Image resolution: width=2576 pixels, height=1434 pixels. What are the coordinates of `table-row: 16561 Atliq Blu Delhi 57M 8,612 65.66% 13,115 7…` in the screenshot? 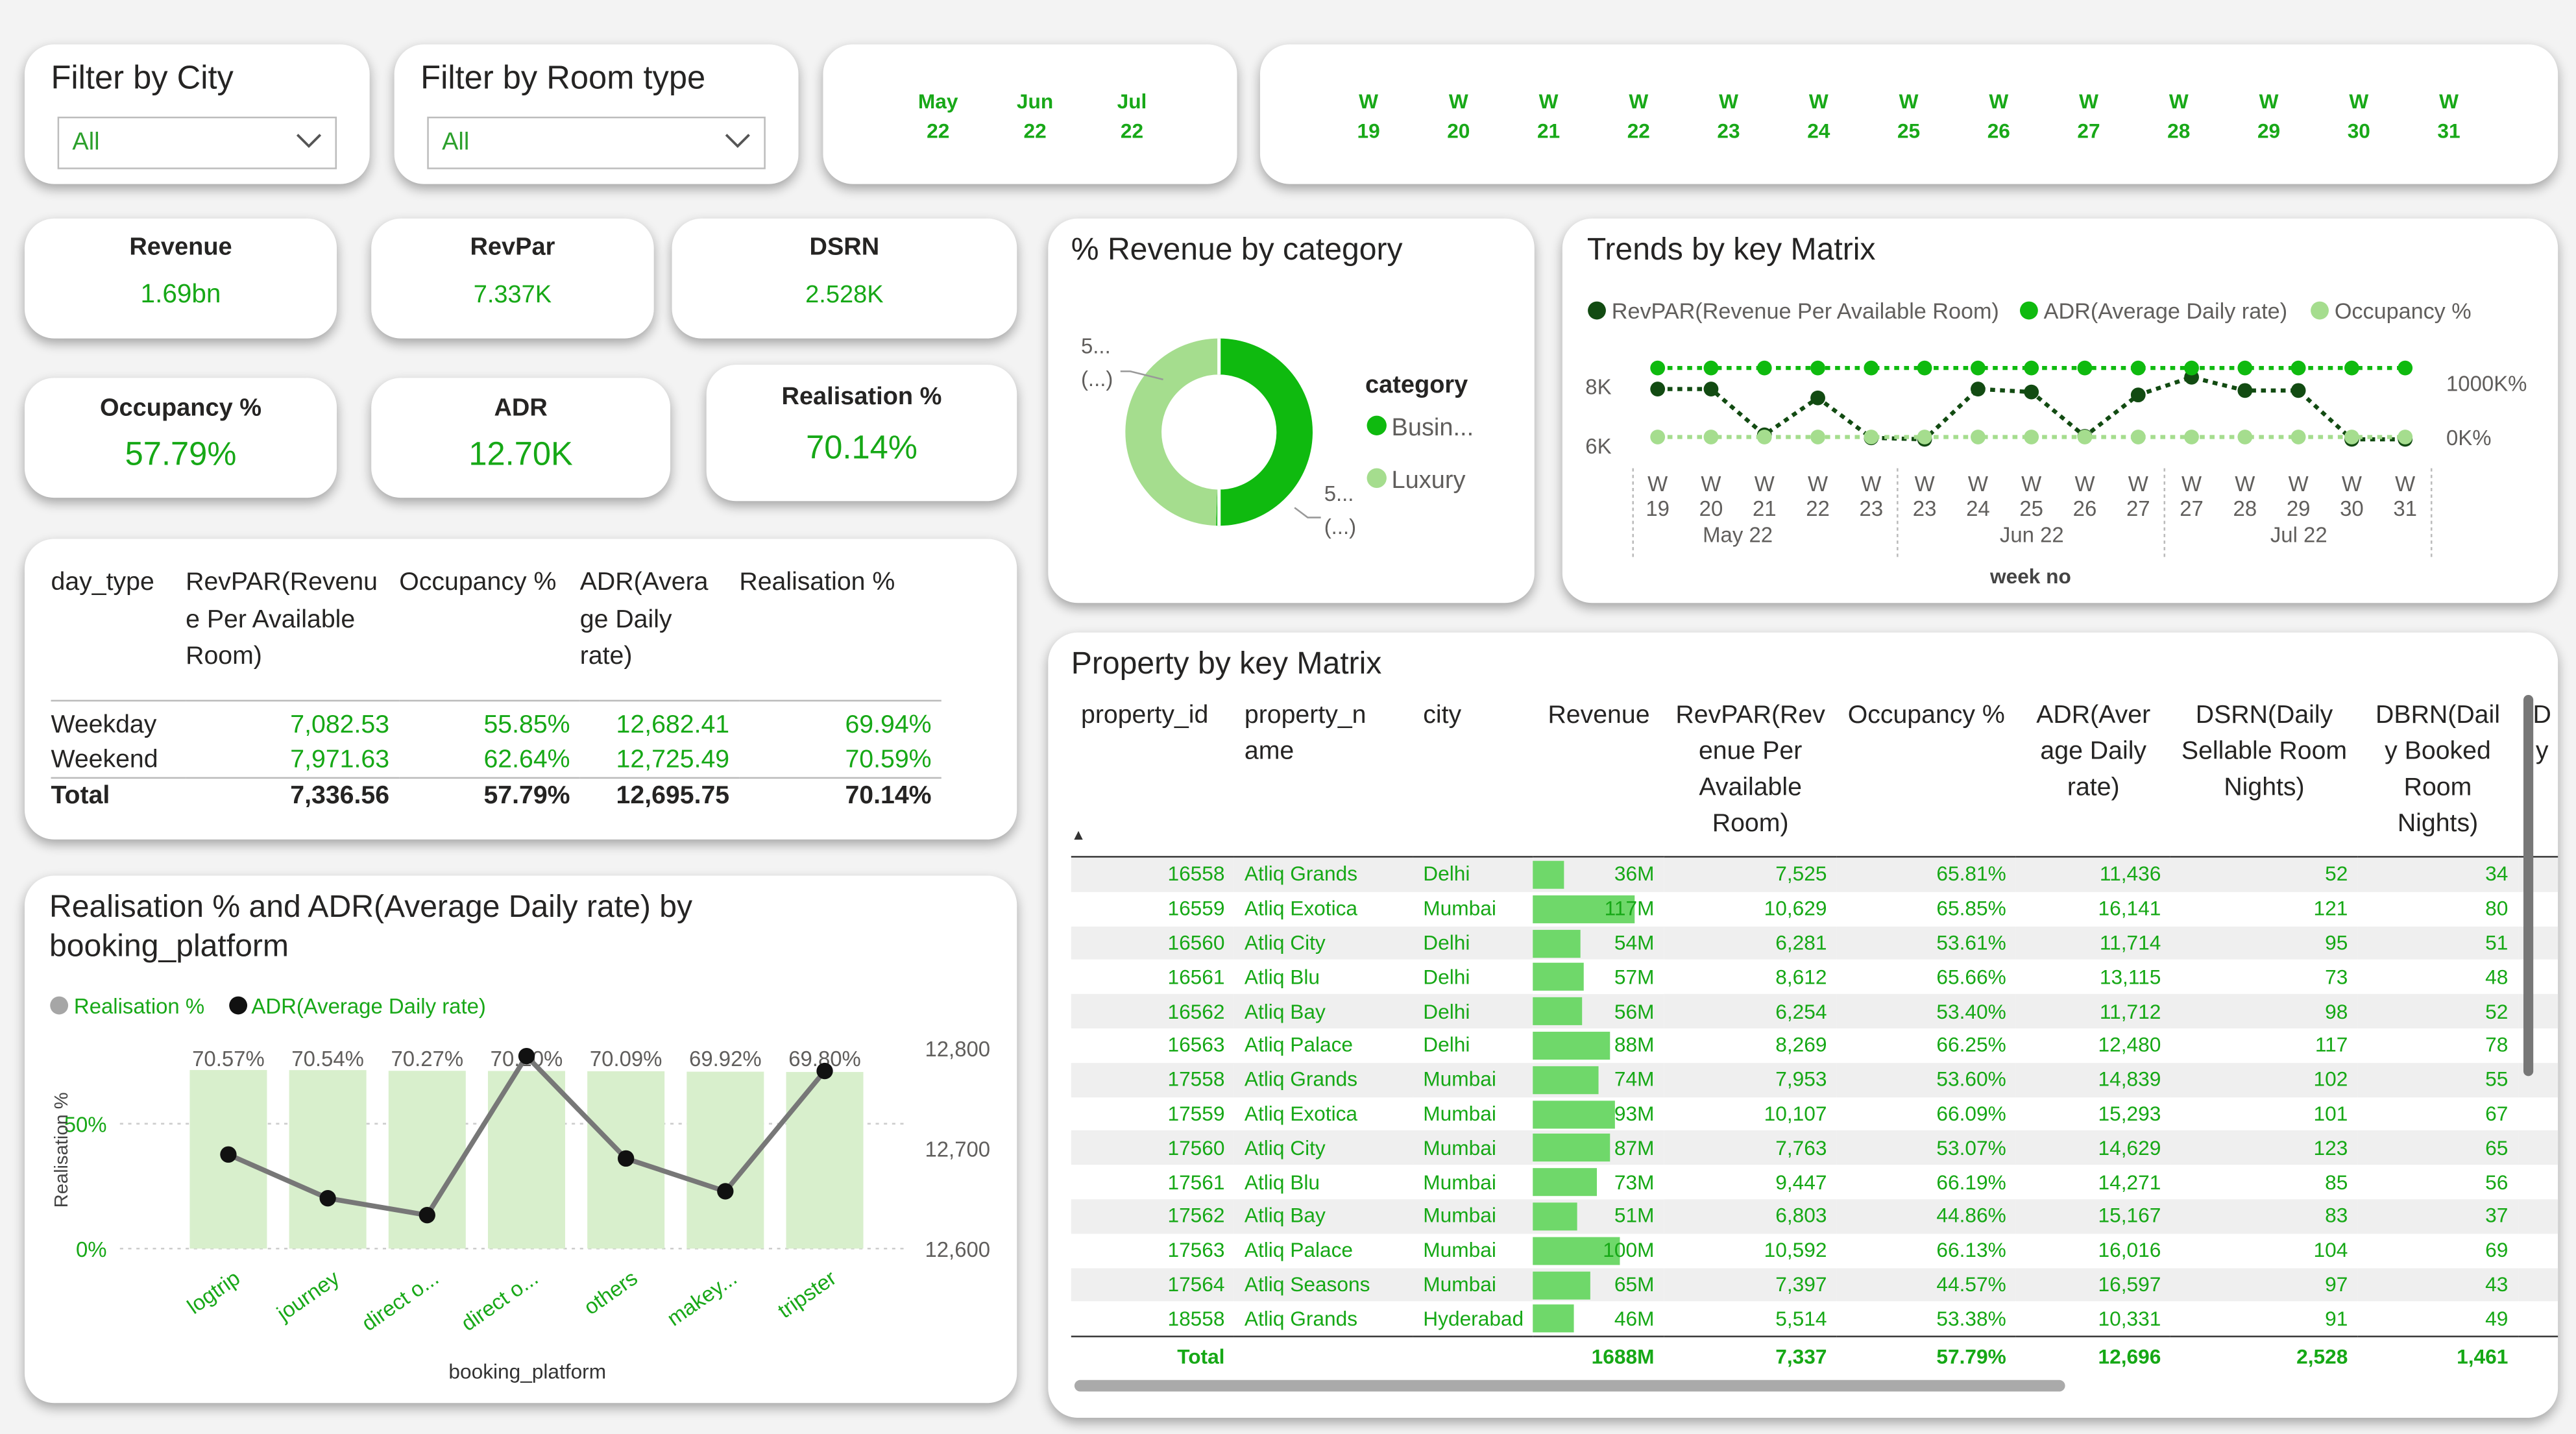 It's located at (1814, 977).